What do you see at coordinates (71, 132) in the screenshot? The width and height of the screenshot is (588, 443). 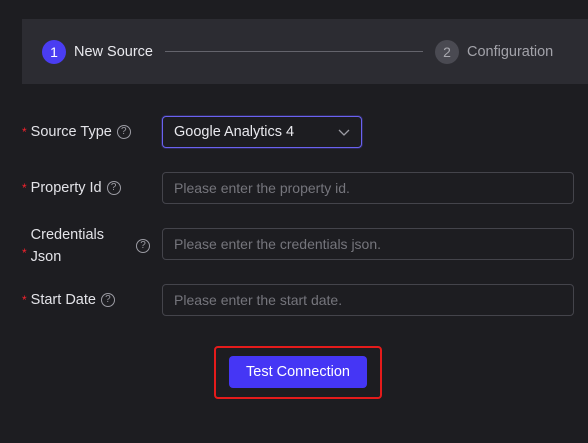 I see `source-type-label-text: Source Type` at bounding box center [71, 132].